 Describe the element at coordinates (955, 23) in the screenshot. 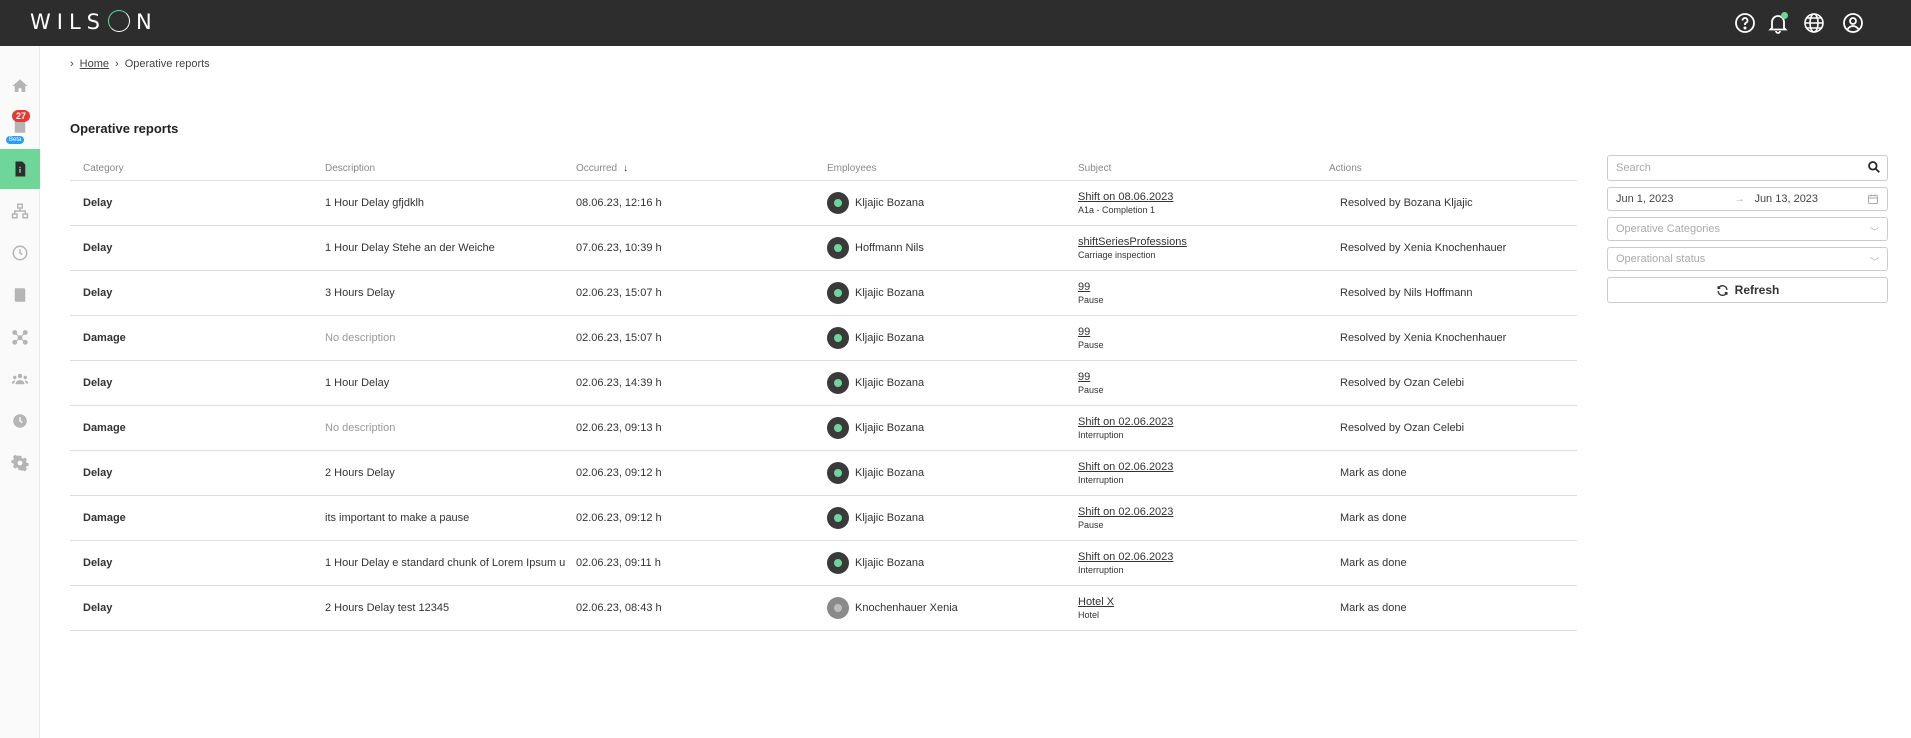

I see `top-bar: WILS N` at that location.